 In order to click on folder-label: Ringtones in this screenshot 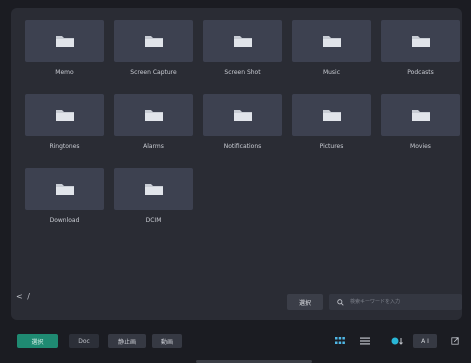, I will do `click(64, 146)`.